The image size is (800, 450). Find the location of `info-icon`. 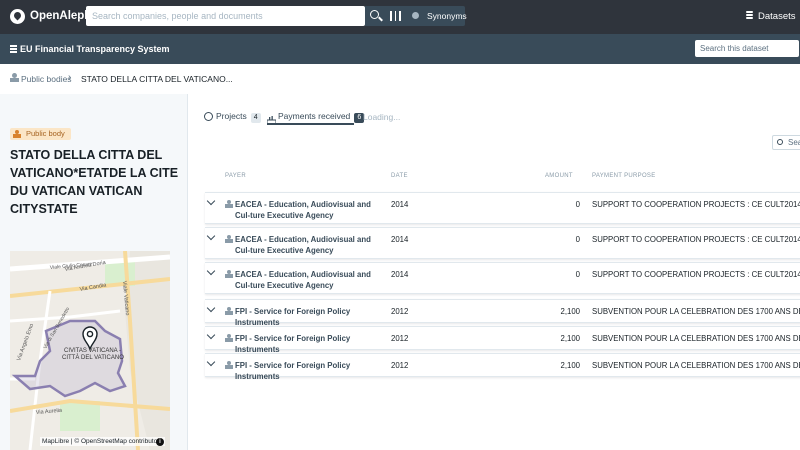

info-icon is located at coordinates (208, 116).